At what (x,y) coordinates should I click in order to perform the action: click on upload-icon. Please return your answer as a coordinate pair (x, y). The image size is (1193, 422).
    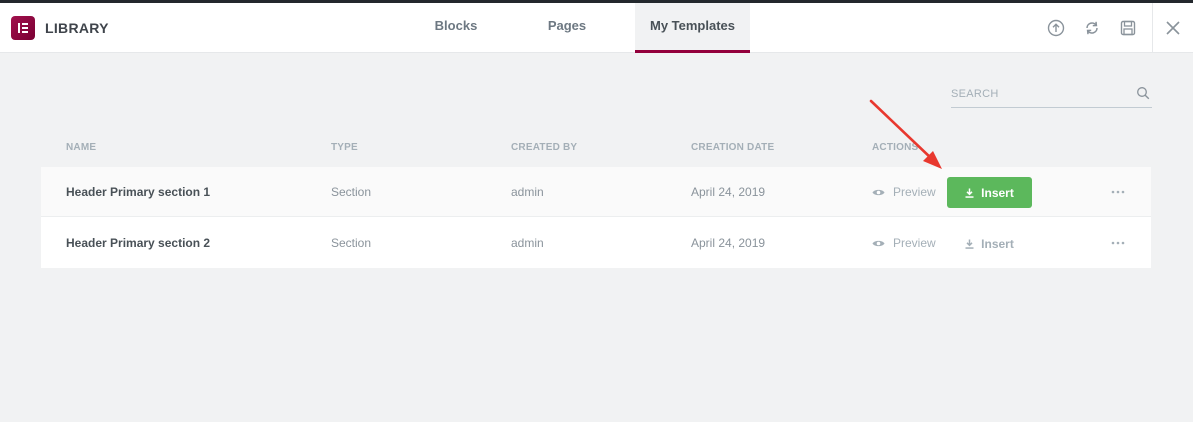
    Looking at the image, I should click on (1056, 28).